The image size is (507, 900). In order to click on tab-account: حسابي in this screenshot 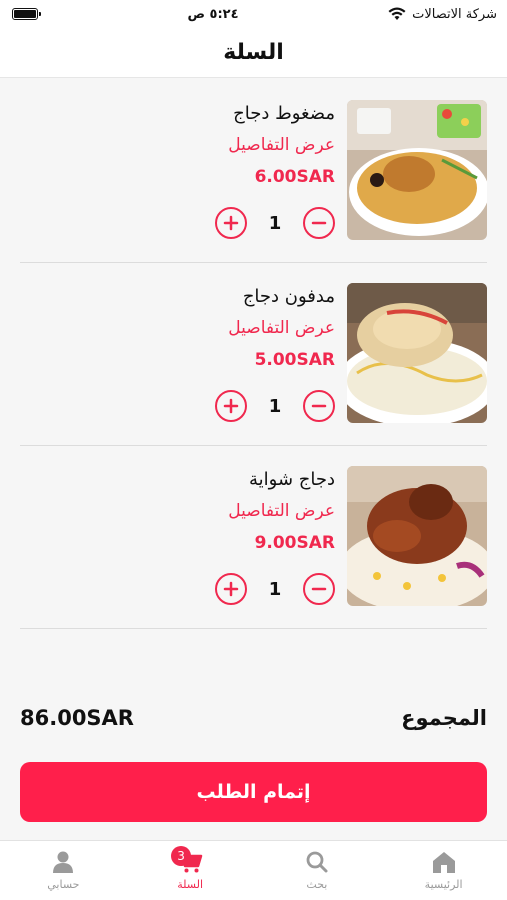, I will do `click(63, 870)`.